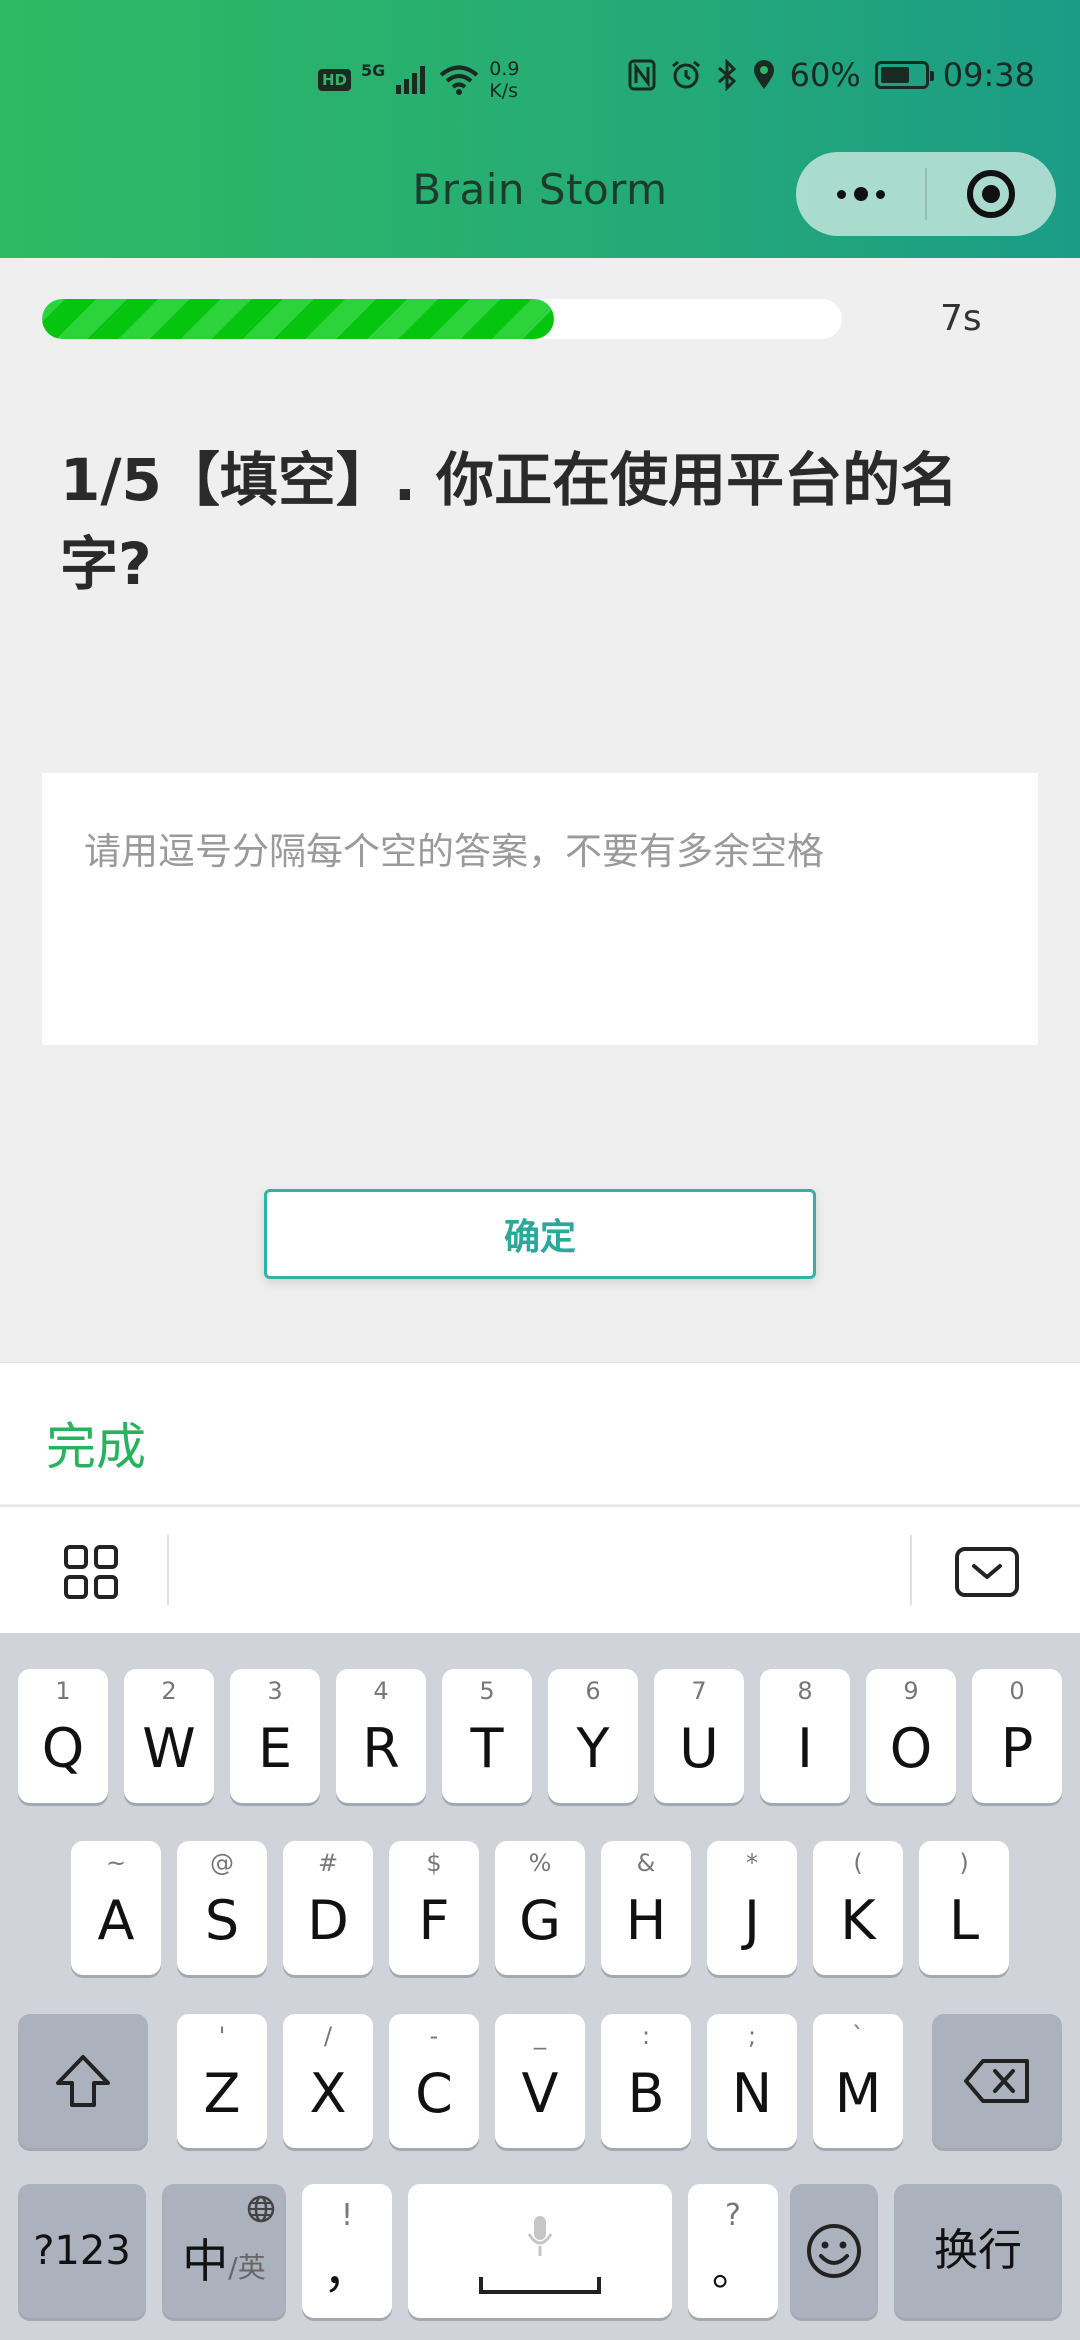 The width and height of the screenshot is (1080, 2340). I want to click on enter-key: 换行, so click(978, 2251).